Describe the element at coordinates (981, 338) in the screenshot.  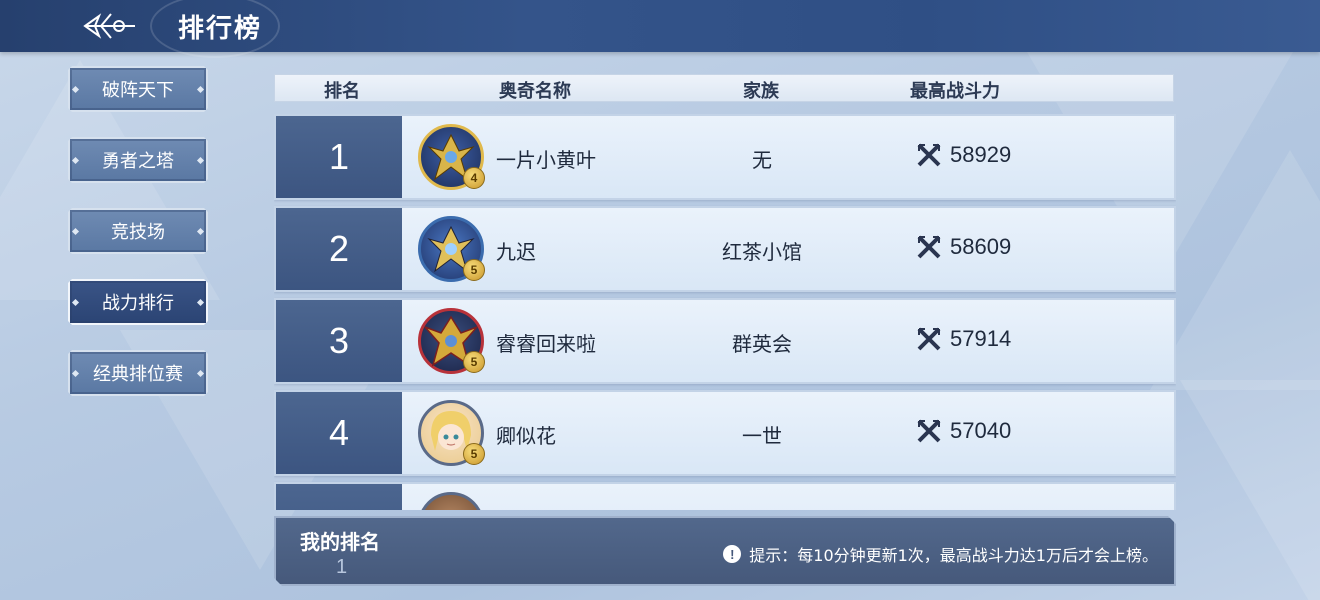
I see `power-number: 57914` at that location.